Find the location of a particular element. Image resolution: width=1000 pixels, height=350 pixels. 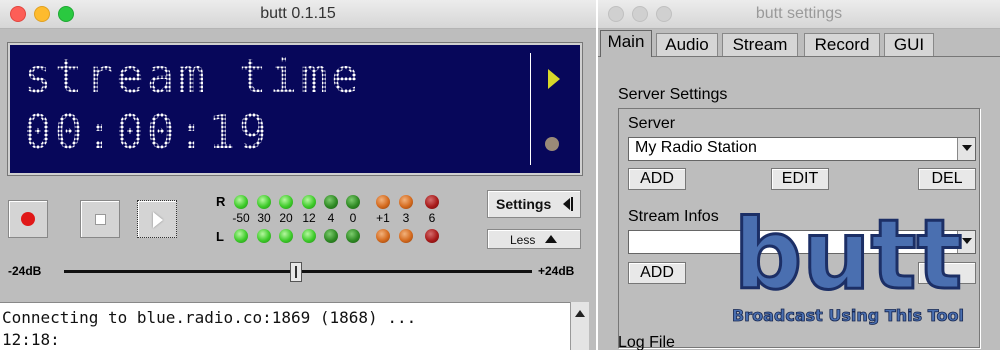

log-file-label: Log File is located at coordinates (646, 342).